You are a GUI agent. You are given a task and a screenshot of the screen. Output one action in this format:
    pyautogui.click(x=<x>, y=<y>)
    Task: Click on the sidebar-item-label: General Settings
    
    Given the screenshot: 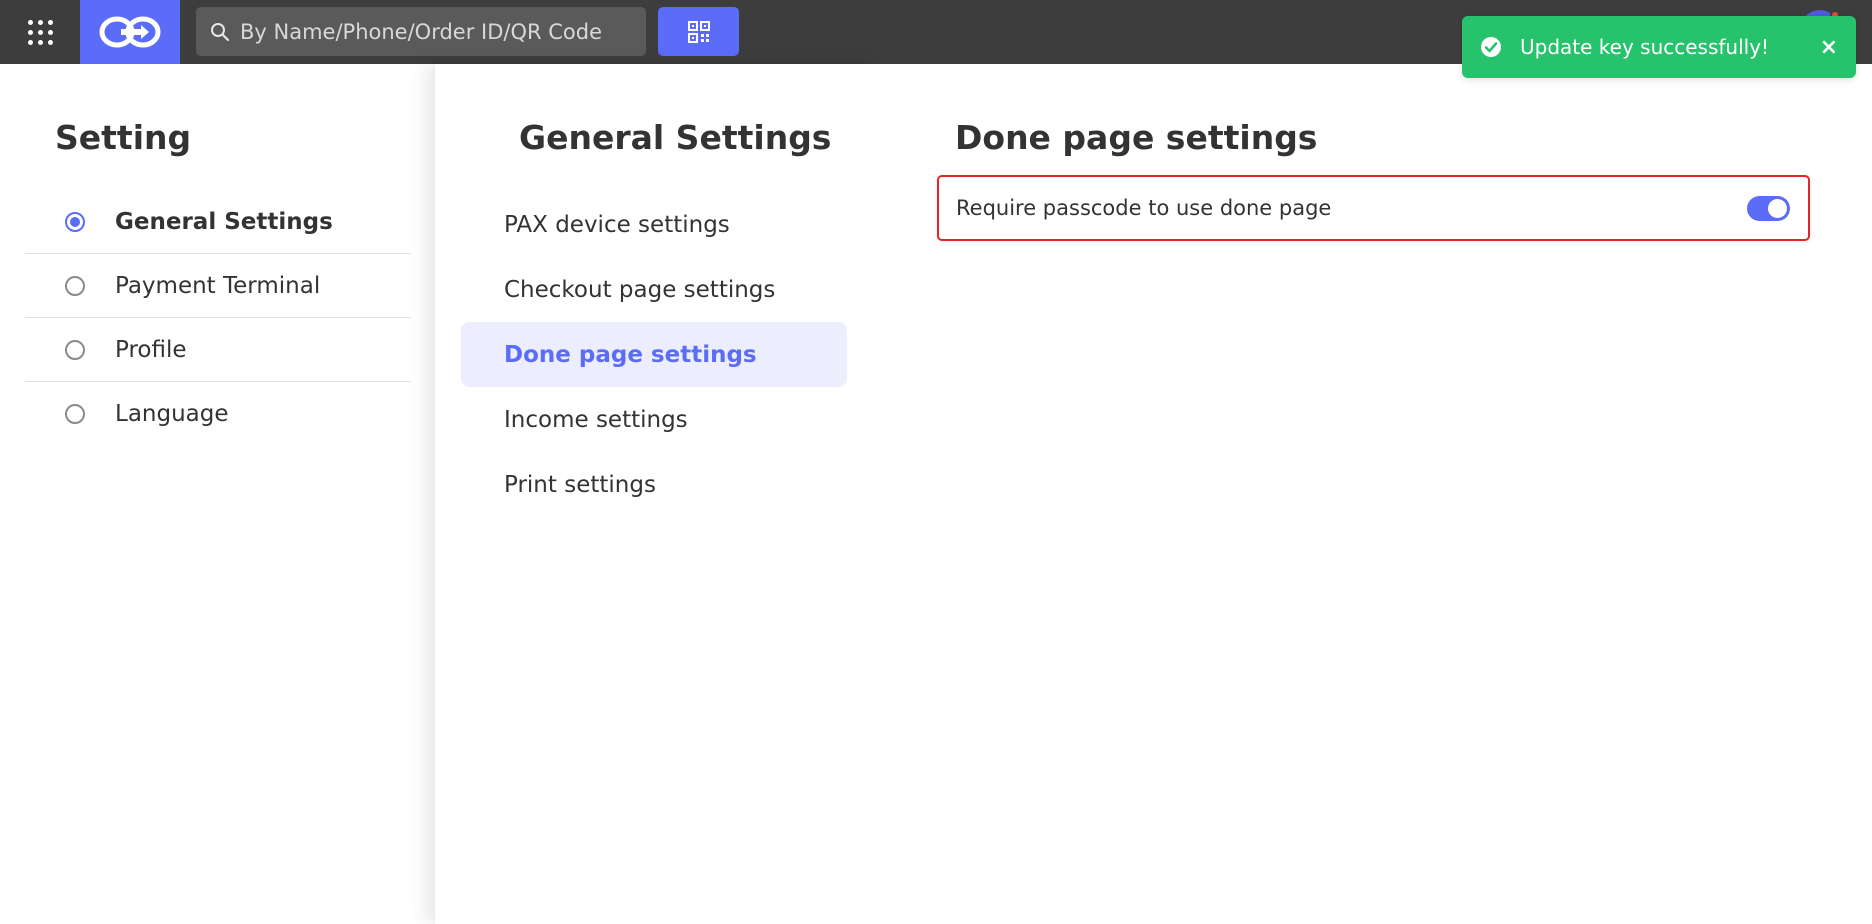 What is the action you would take?
    pyautogui.click(x=224, y=221)
    